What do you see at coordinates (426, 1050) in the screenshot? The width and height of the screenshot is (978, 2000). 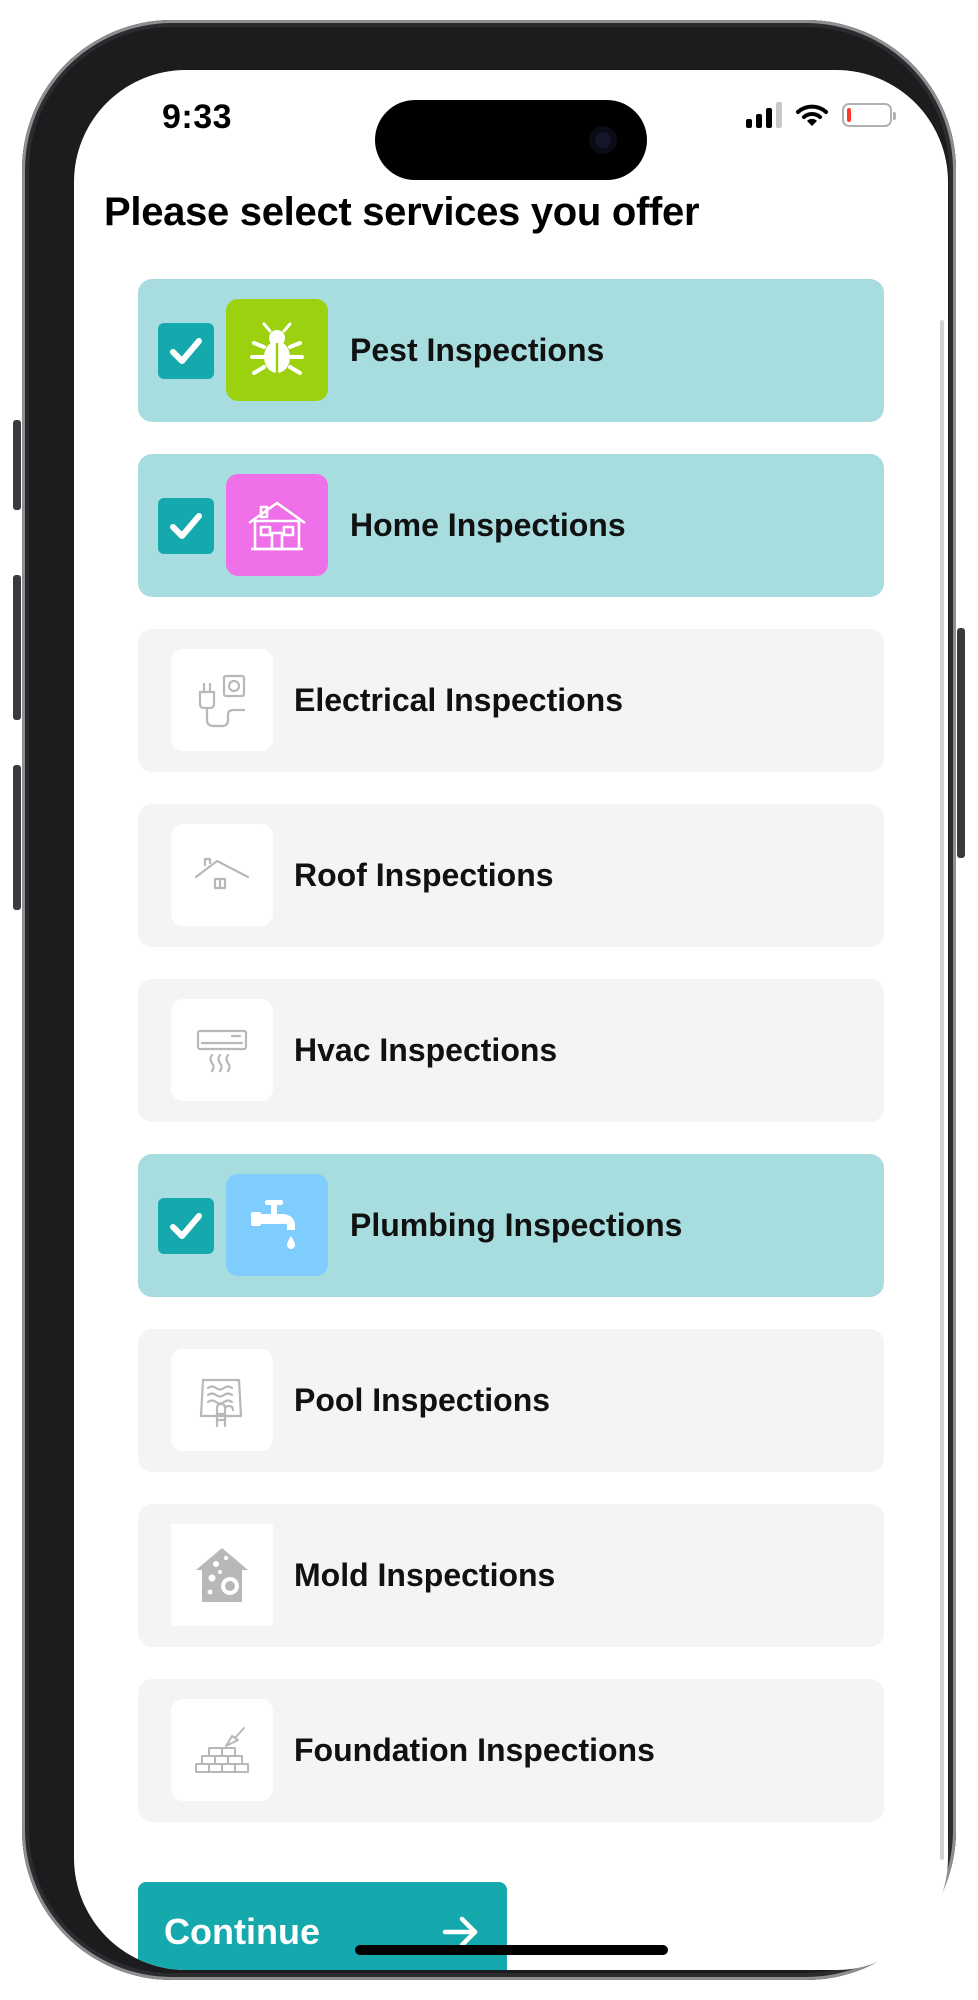 I see `service-label: Hvac Inspections` at bounding box center [426, 1050].